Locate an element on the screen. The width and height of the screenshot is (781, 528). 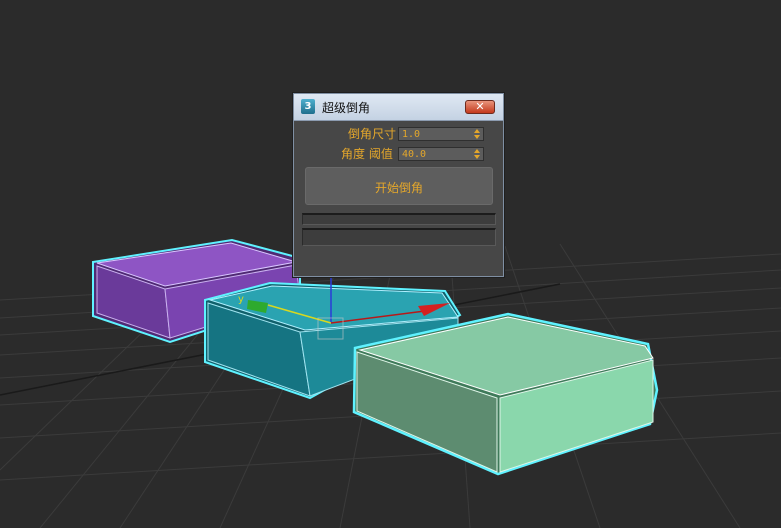
start-bevel-button: 开始倒角 is located at coordinates (399, 186).